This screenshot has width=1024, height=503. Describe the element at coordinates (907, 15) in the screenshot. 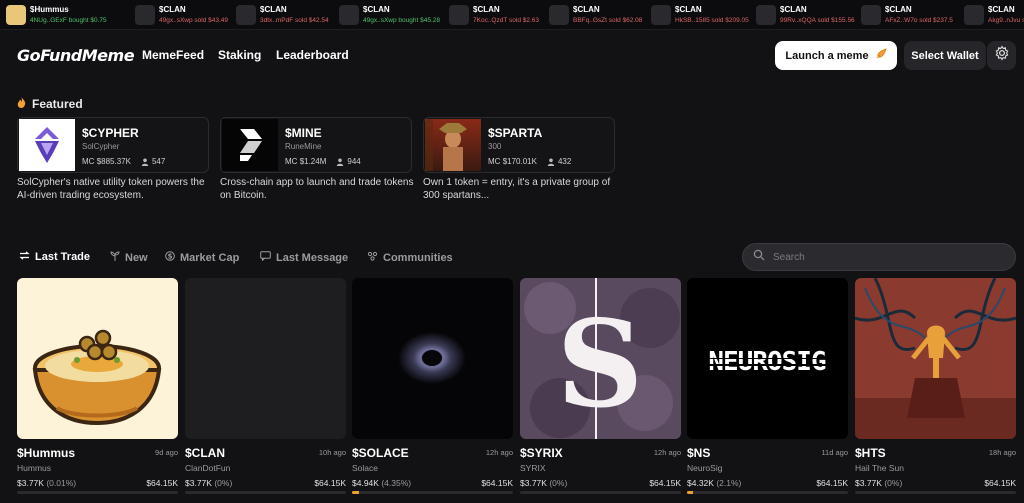

I see `ticker-item: $CLAN AFxZ..W7o sold $237.5` at that location.